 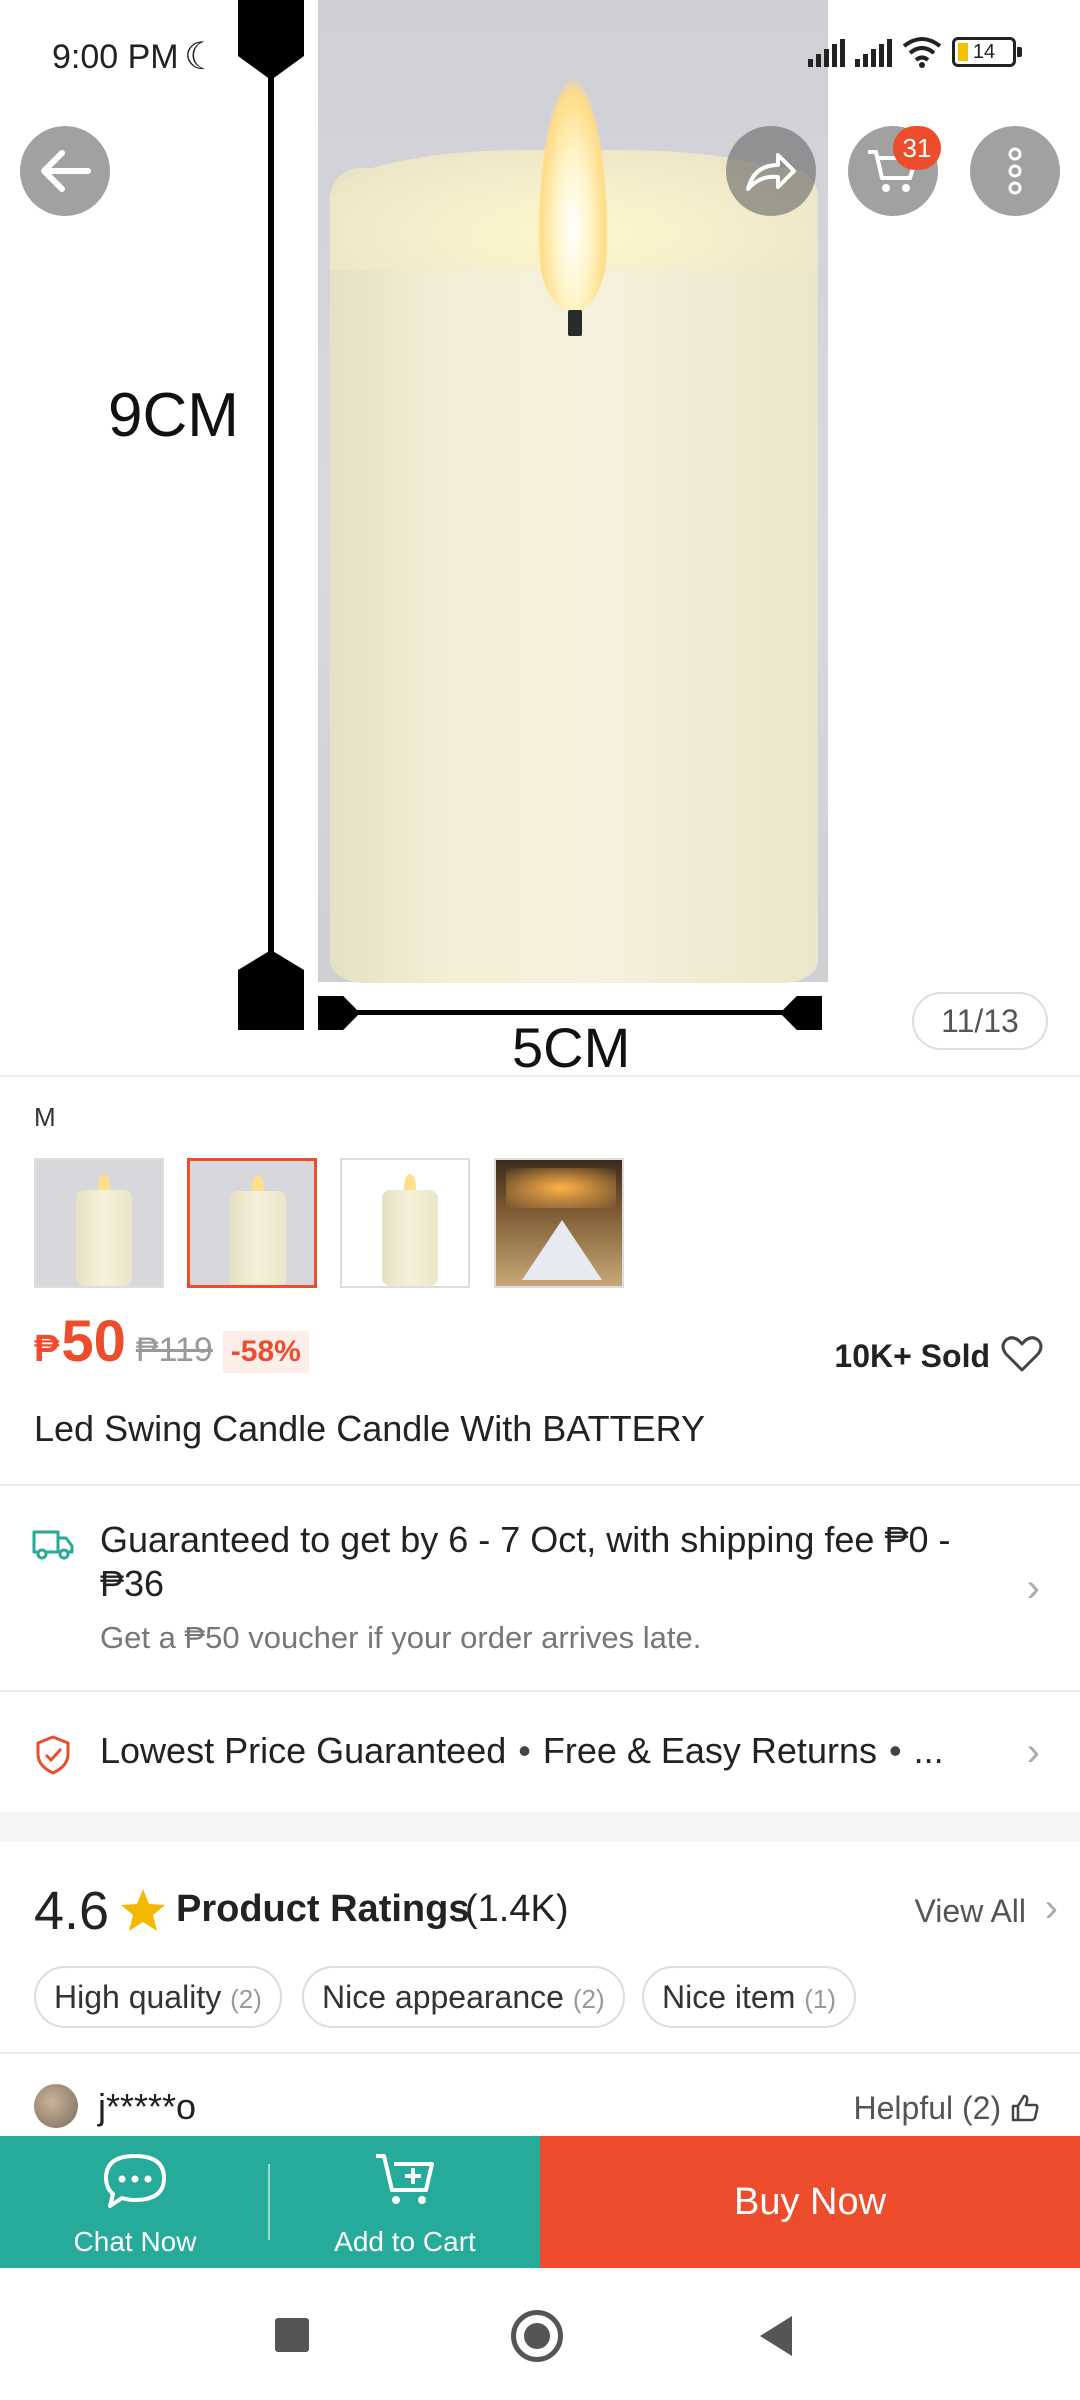 I want to click on thumbs-up-icon, so click(x=1025, y=2108).